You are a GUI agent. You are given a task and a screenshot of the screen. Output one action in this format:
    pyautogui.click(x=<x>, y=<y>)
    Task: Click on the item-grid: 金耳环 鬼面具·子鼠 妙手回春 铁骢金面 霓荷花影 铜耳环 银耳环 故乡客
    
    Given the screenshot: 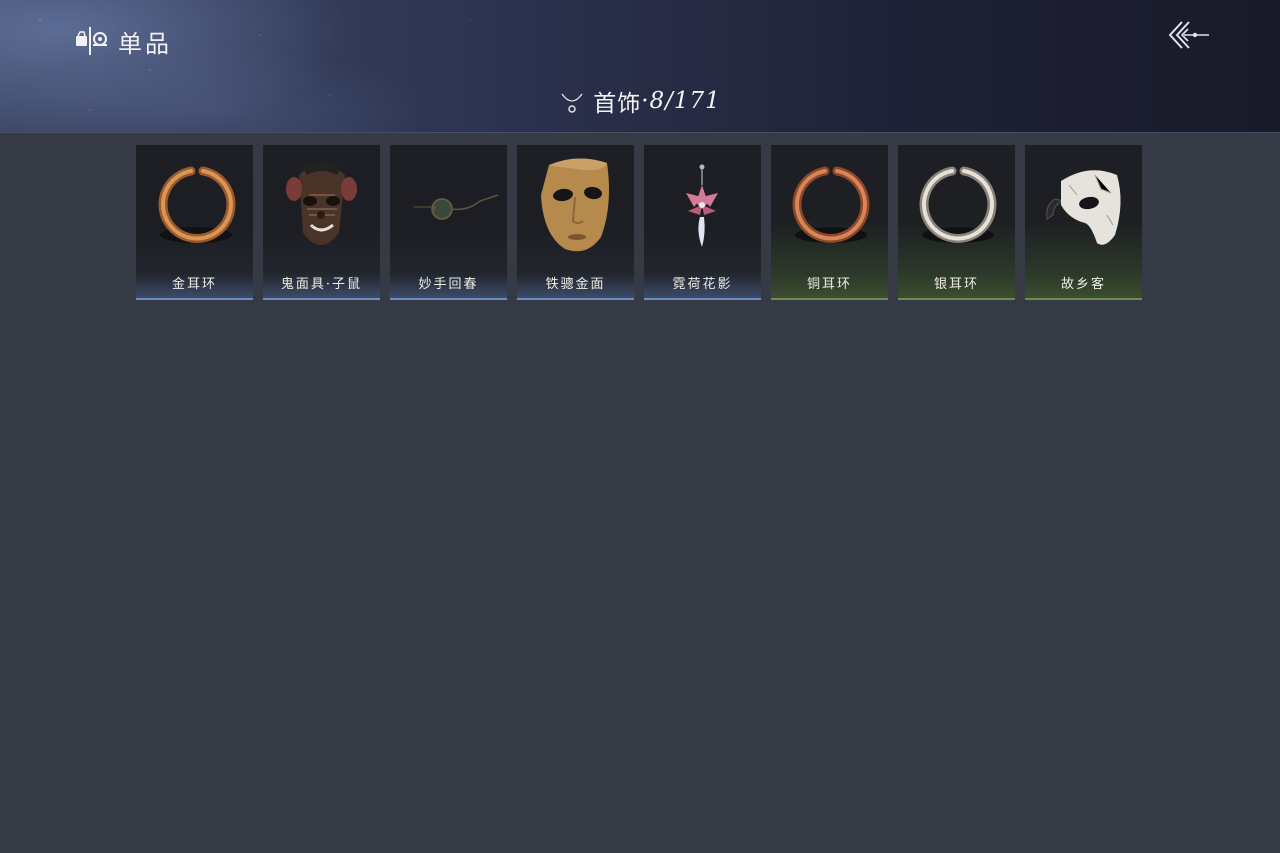 What is the action you would take?
    pyautogui.click(x=639, y=222)
    